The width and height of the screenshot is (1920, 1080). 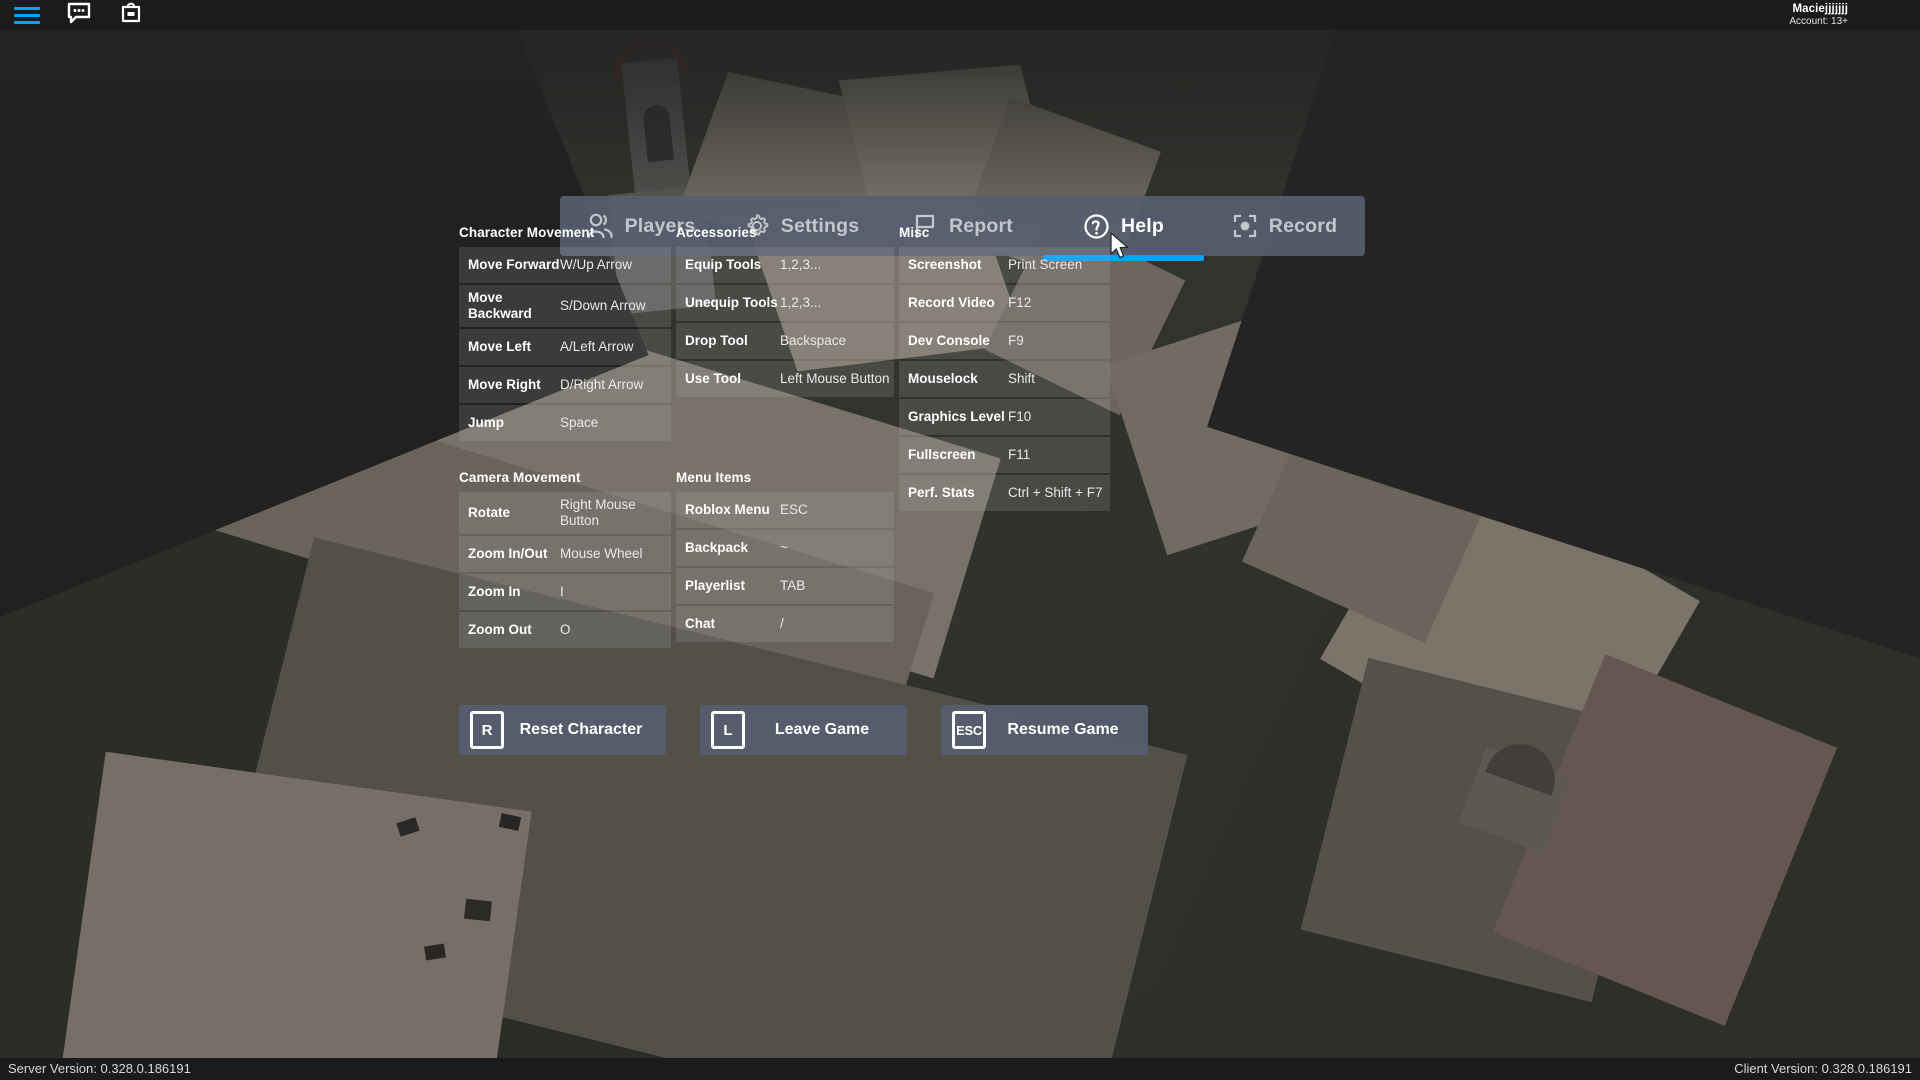 I want to click on resume-game-button: ESC Resume Game, so click(x=1044, y=730).